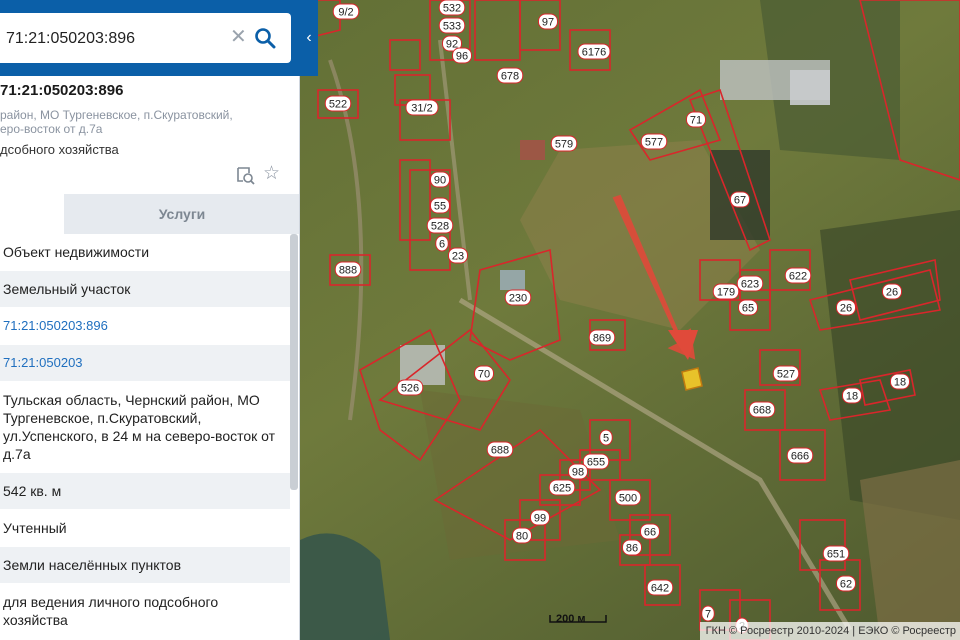 Image resolution: width=960 pixels, height=640 pixels. I want to click on parcel-label: 99, so click(540, 519).